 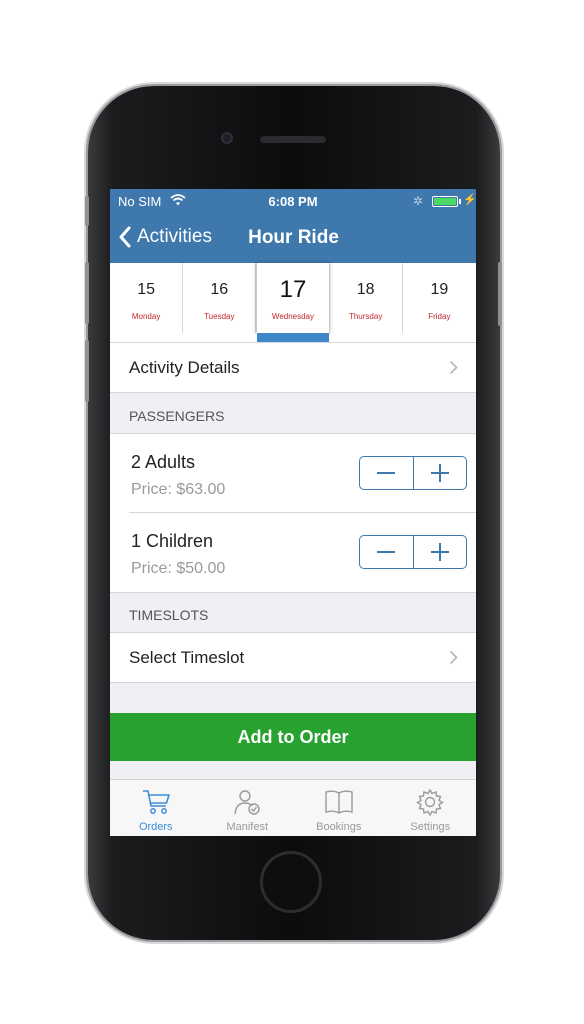 I want to click on selected-date-indicator, so click(x=293, y=337).